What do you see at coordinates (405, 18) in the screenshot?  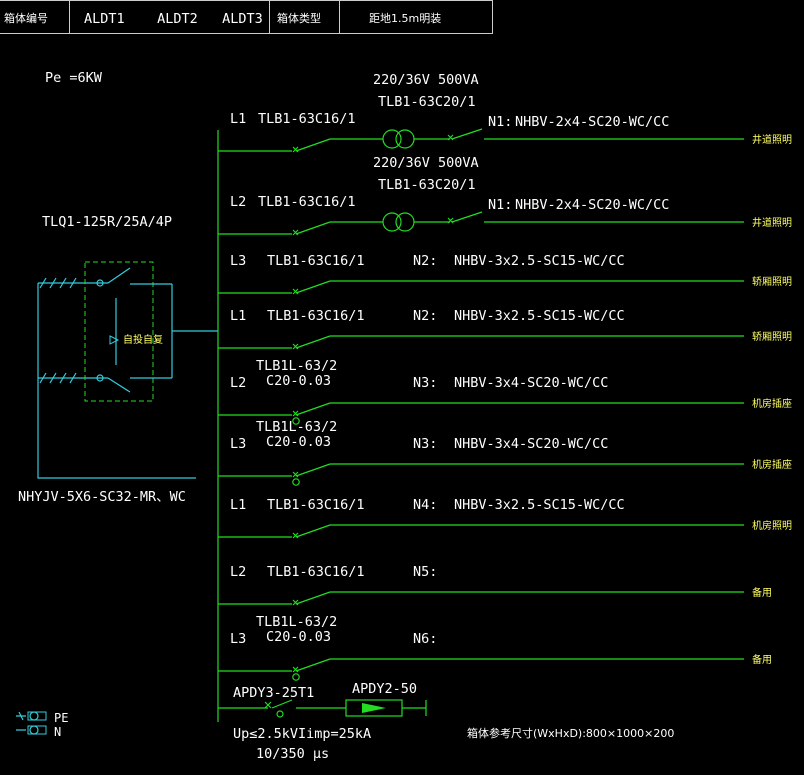 I see `box-type-value: 距地1.5m明装` at bounding box center [405, 18].